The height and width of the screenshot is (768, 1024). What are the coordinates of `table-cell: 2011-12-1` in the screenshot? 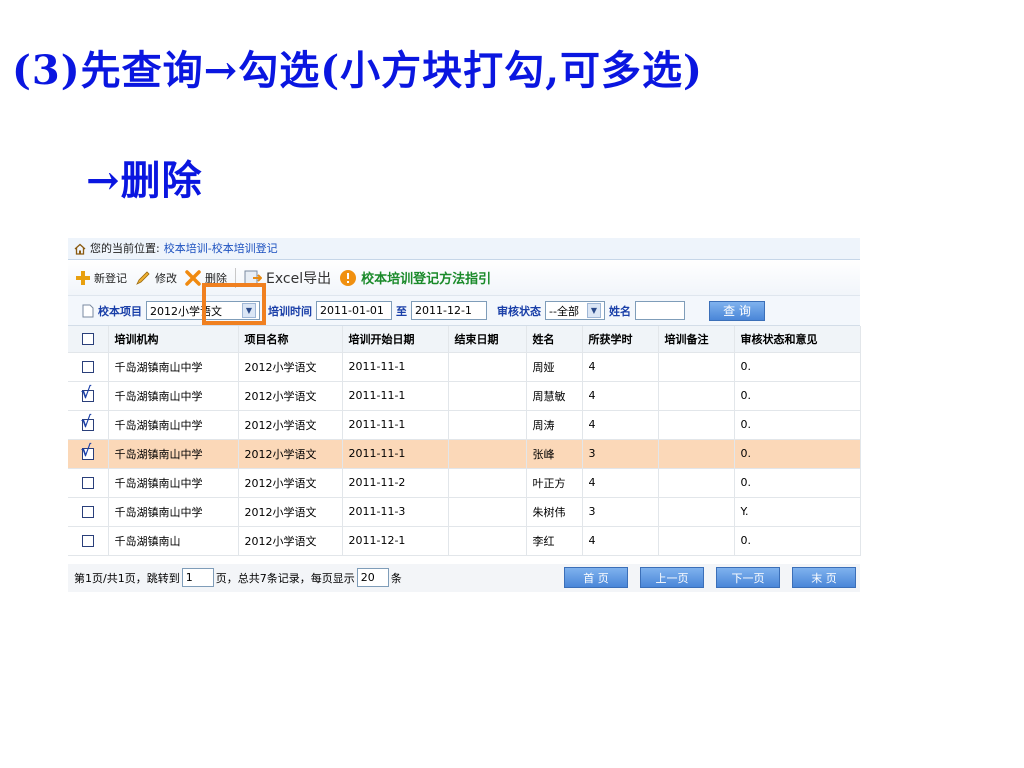 It's located at (395, 541).